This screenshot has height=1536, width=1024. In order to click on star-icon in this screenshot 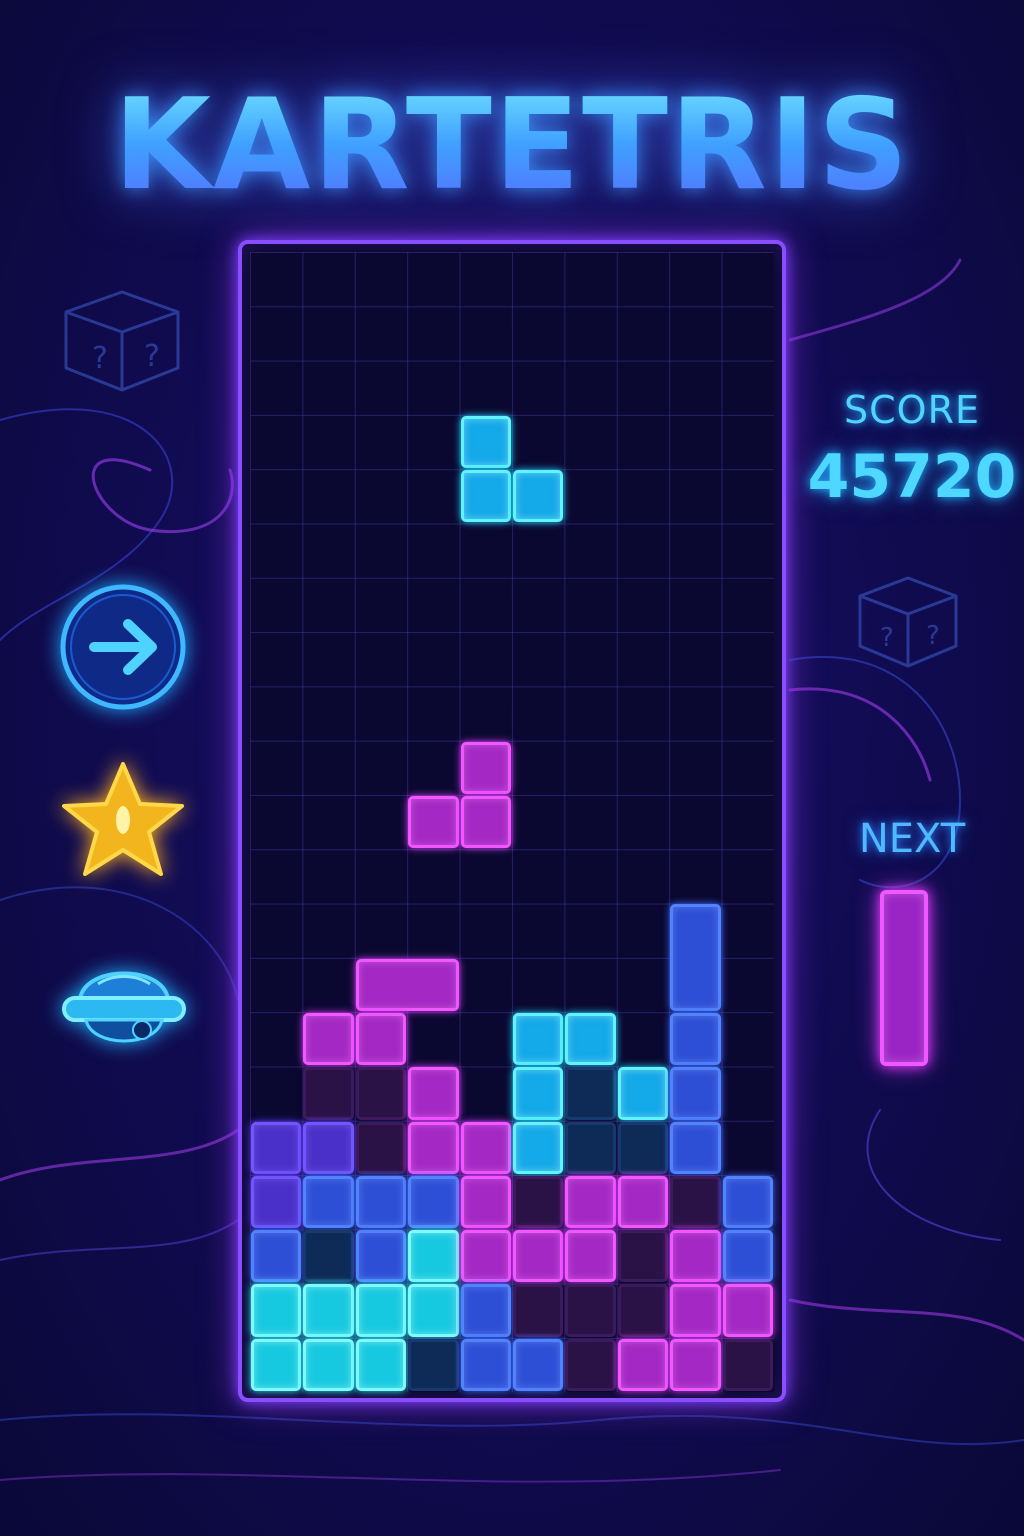, I will do `click(123, 820)`.